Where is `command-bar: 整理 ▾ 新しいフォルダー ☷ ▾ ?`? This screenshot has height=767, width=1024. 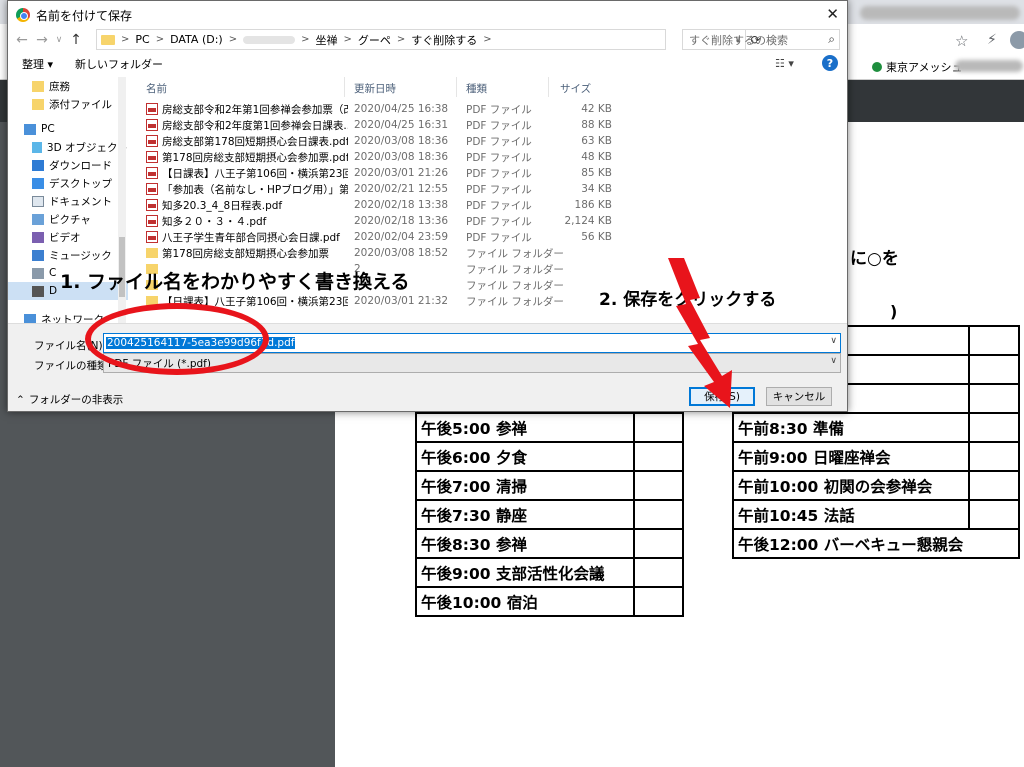
command-bar: 整理 ▾ 新しいフォルダー ☷ ▾ ? is located at coordinates (427, 64).